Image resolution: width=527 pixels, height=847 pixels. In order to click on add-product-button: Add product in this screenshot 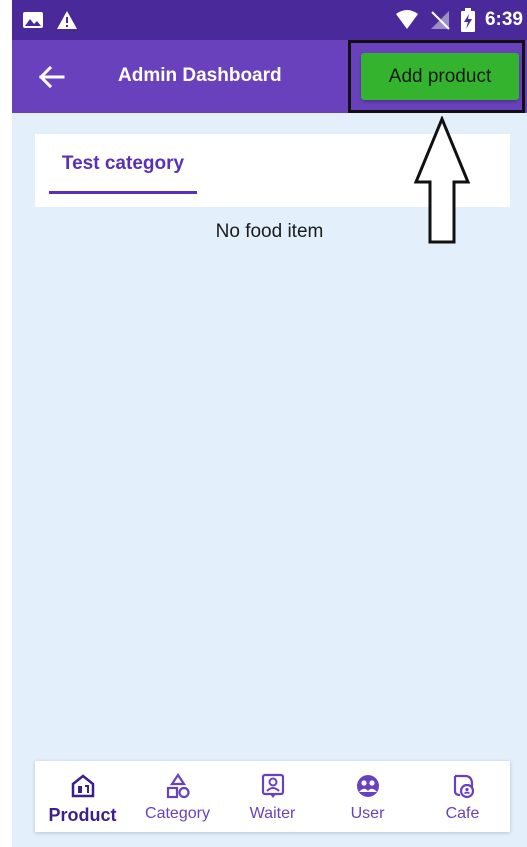, I will do `click(440, 76)`.